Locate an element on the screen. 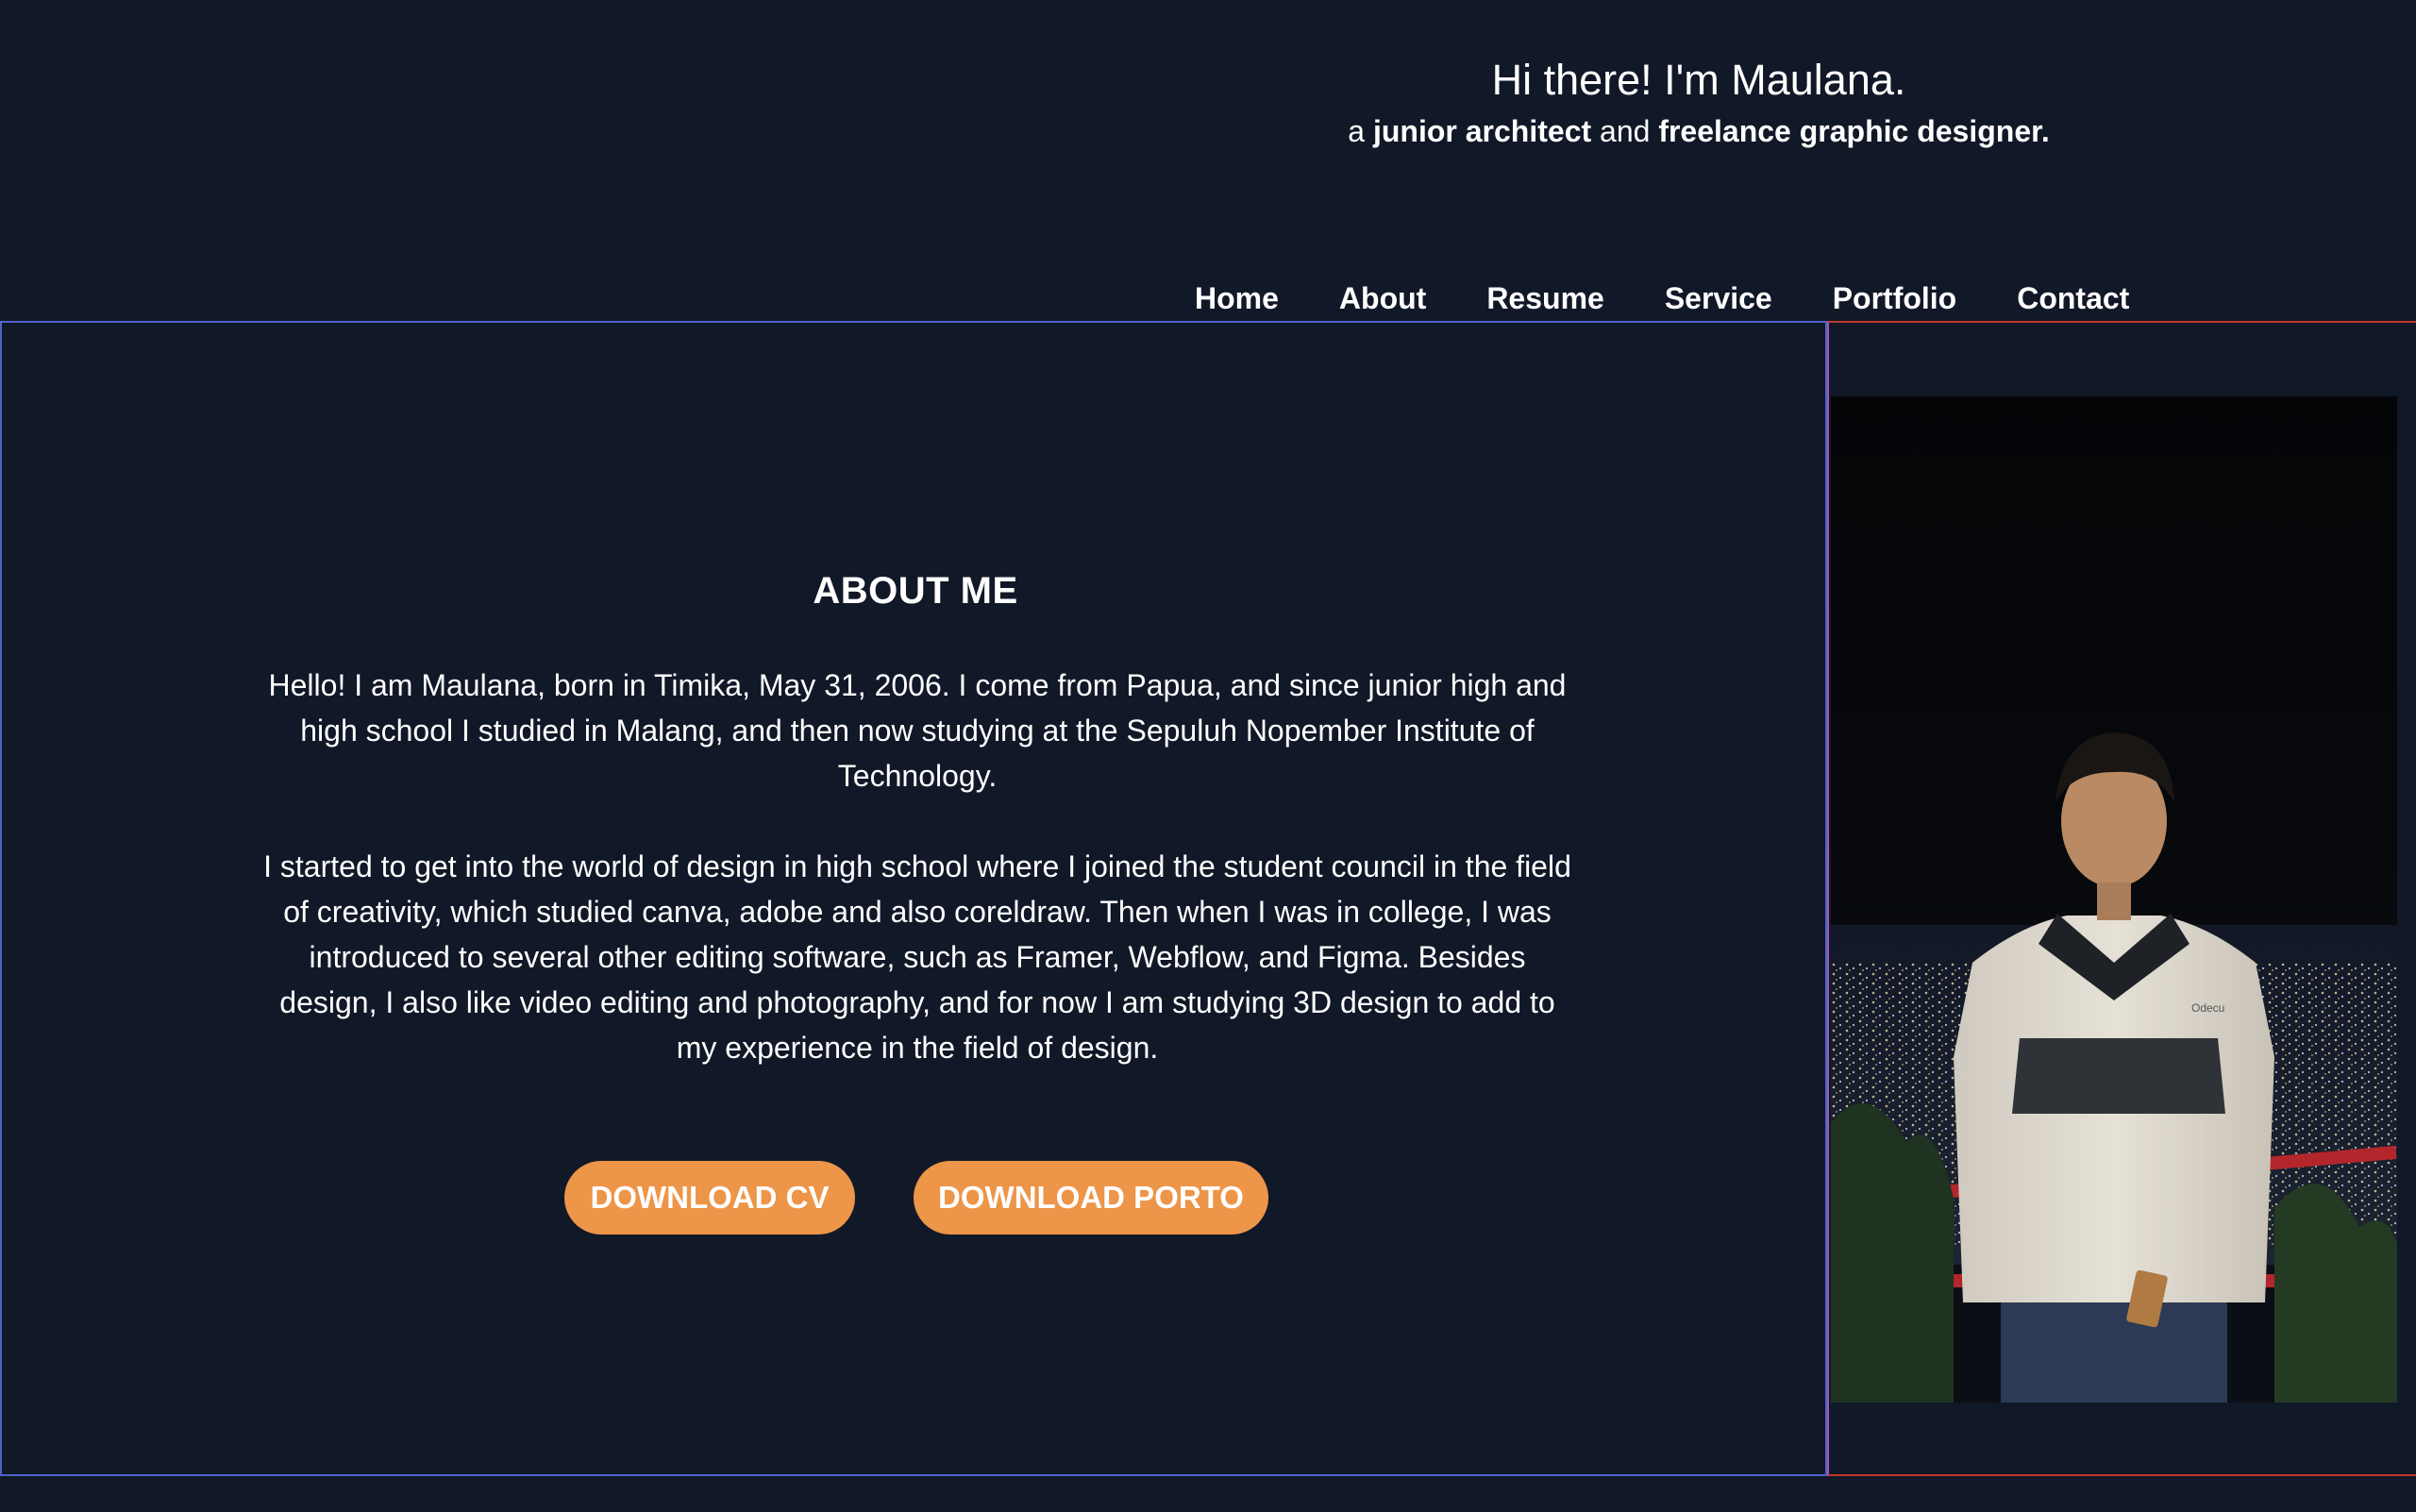 The image size is (2416, 1512). tagline-and: and is located at coordinates (1625, 131).